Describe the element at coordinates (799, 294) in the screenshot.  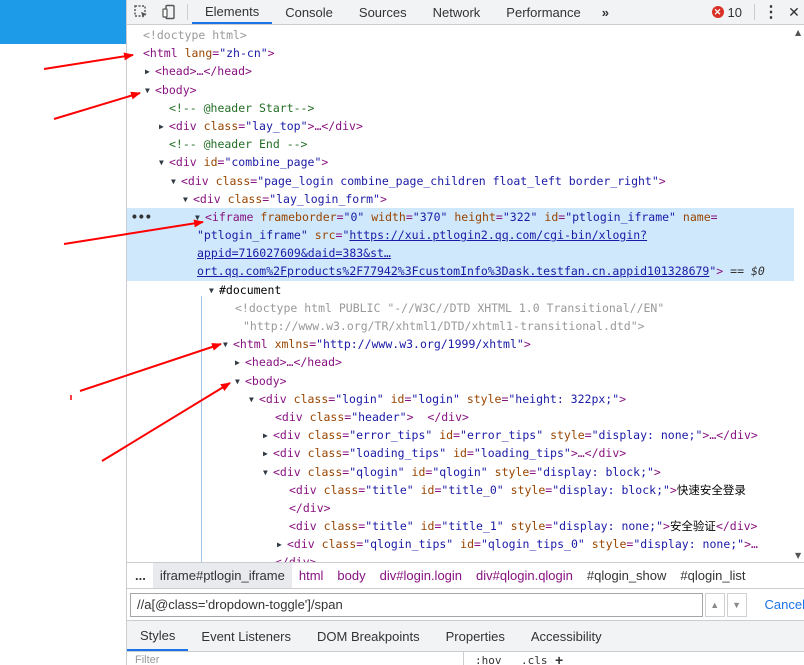
I see `tree-scrollbar: ▲ ▼` at that location.